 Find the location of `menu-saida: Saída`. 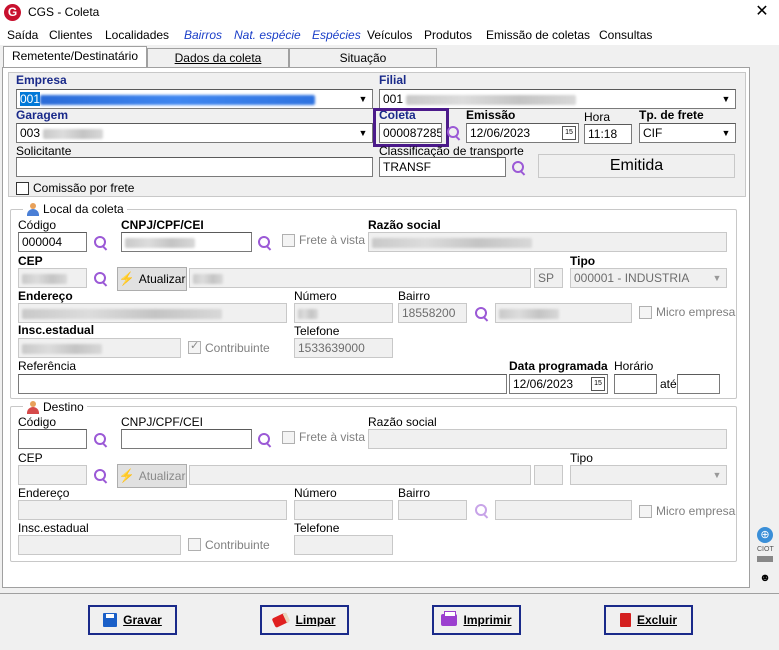

menu-saida: Saída is located at coordinates (22, 35).